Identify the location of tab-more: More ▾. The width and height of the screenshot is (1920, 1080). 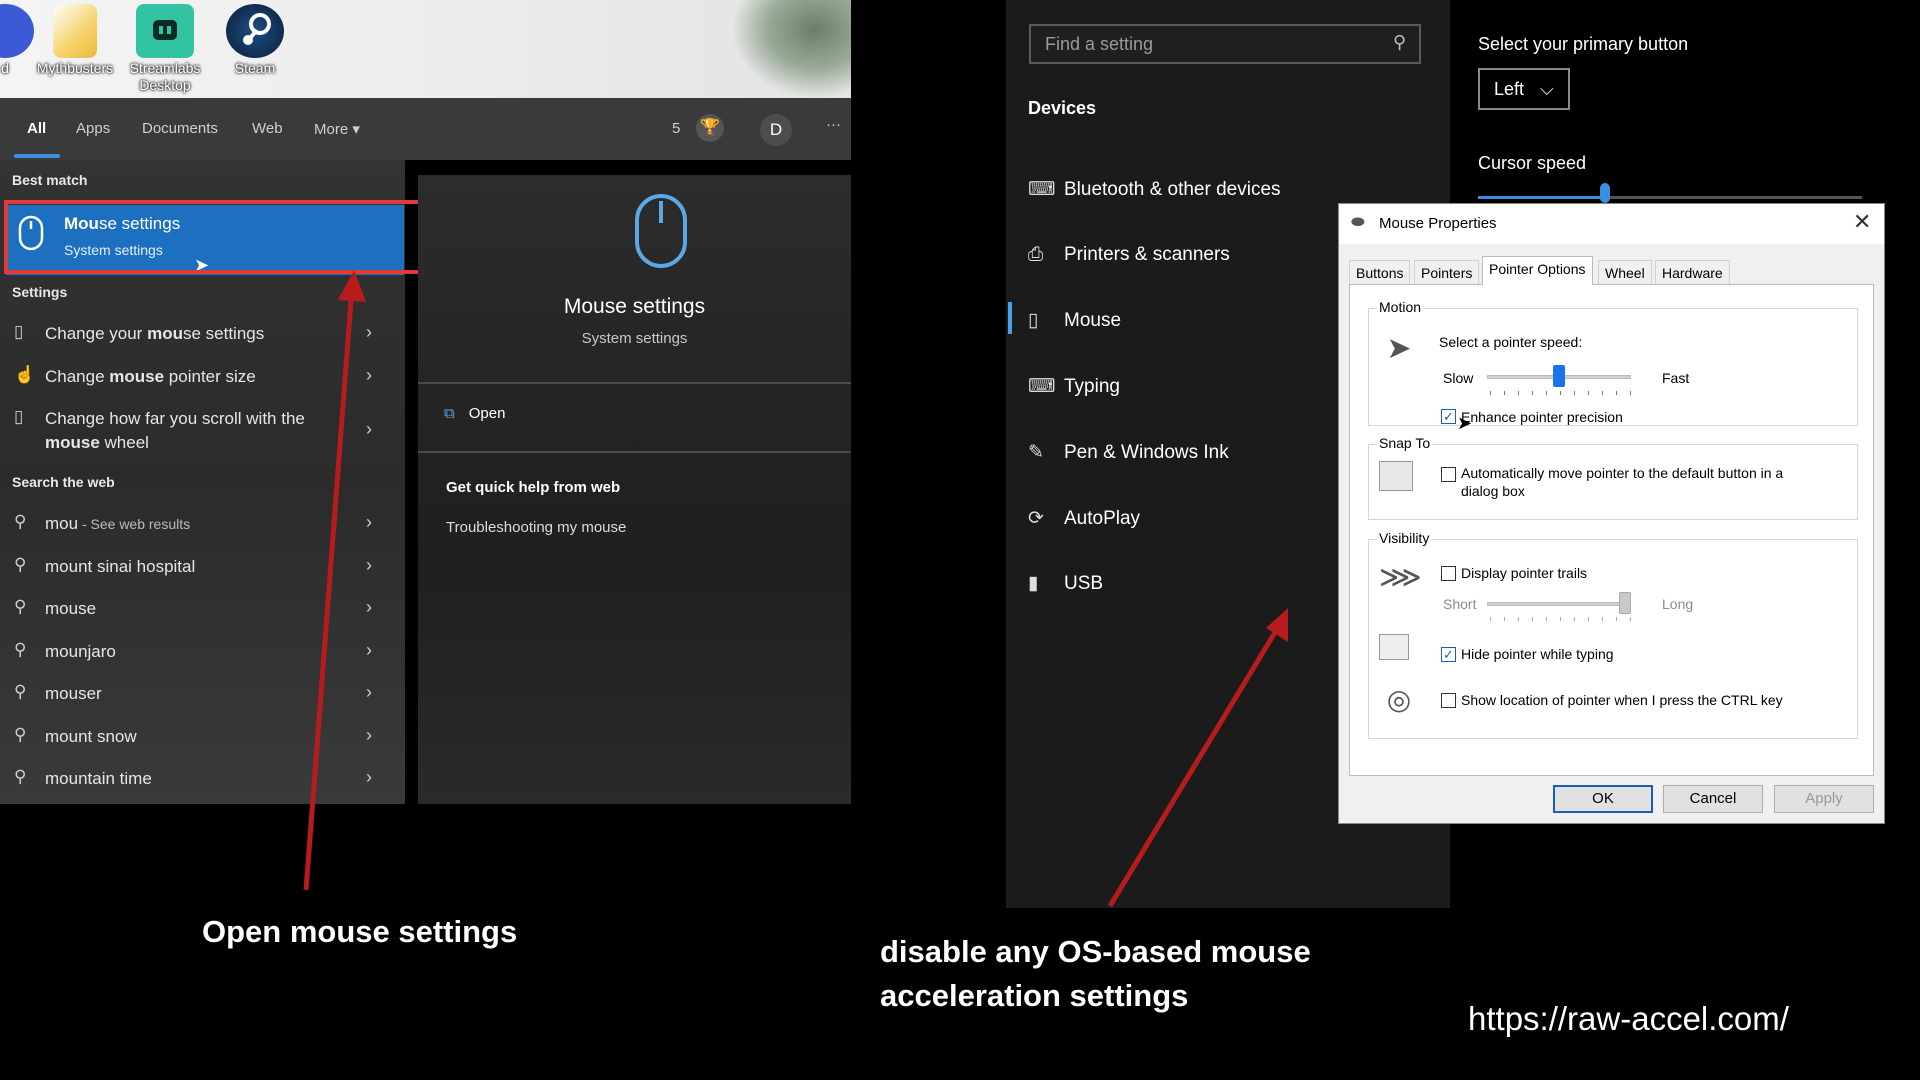
(337, 129).